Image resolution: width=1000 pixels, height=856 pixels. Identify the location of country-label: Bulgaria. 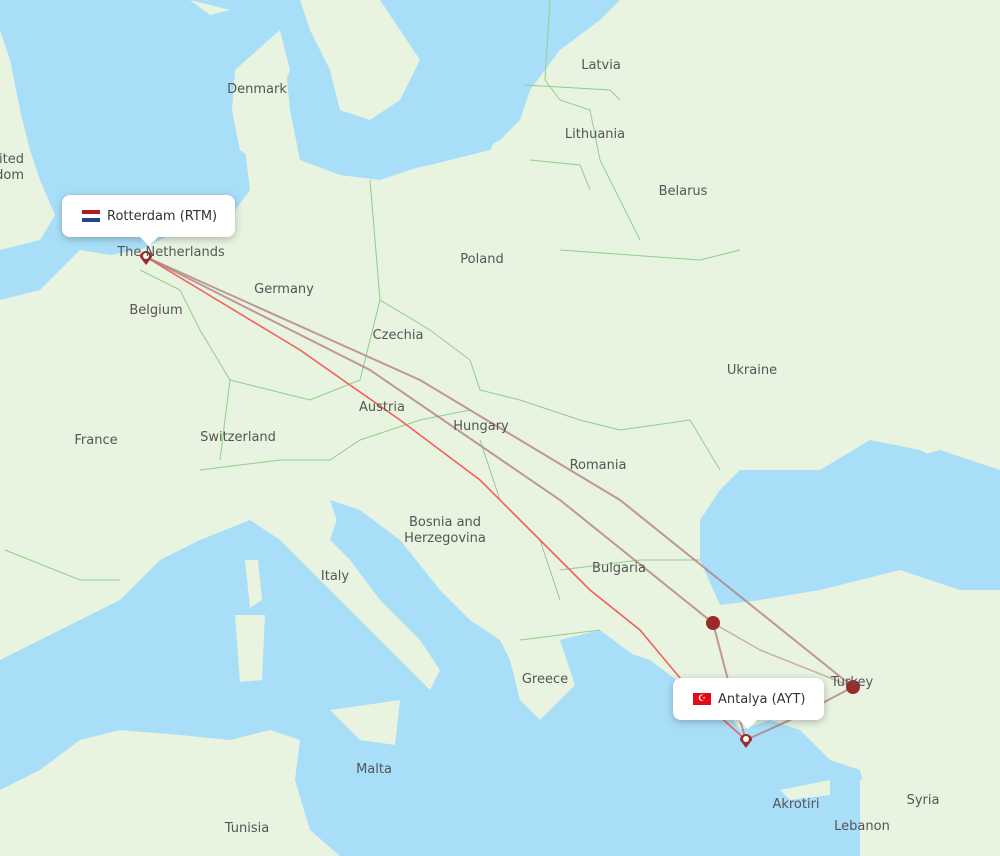
(619, 568).